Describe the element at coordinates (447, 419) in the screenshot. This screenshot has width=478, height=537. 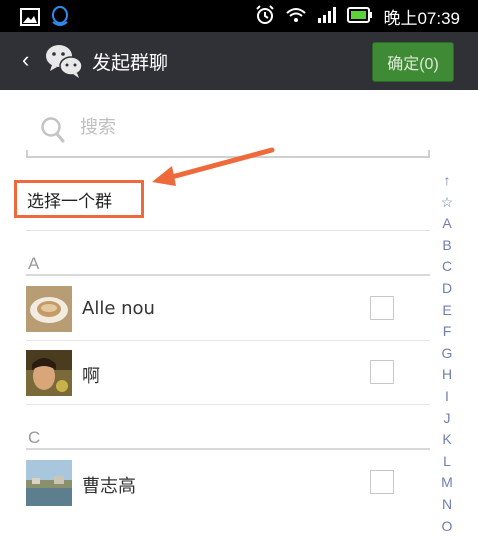
I see `index-letter: J` at that location.